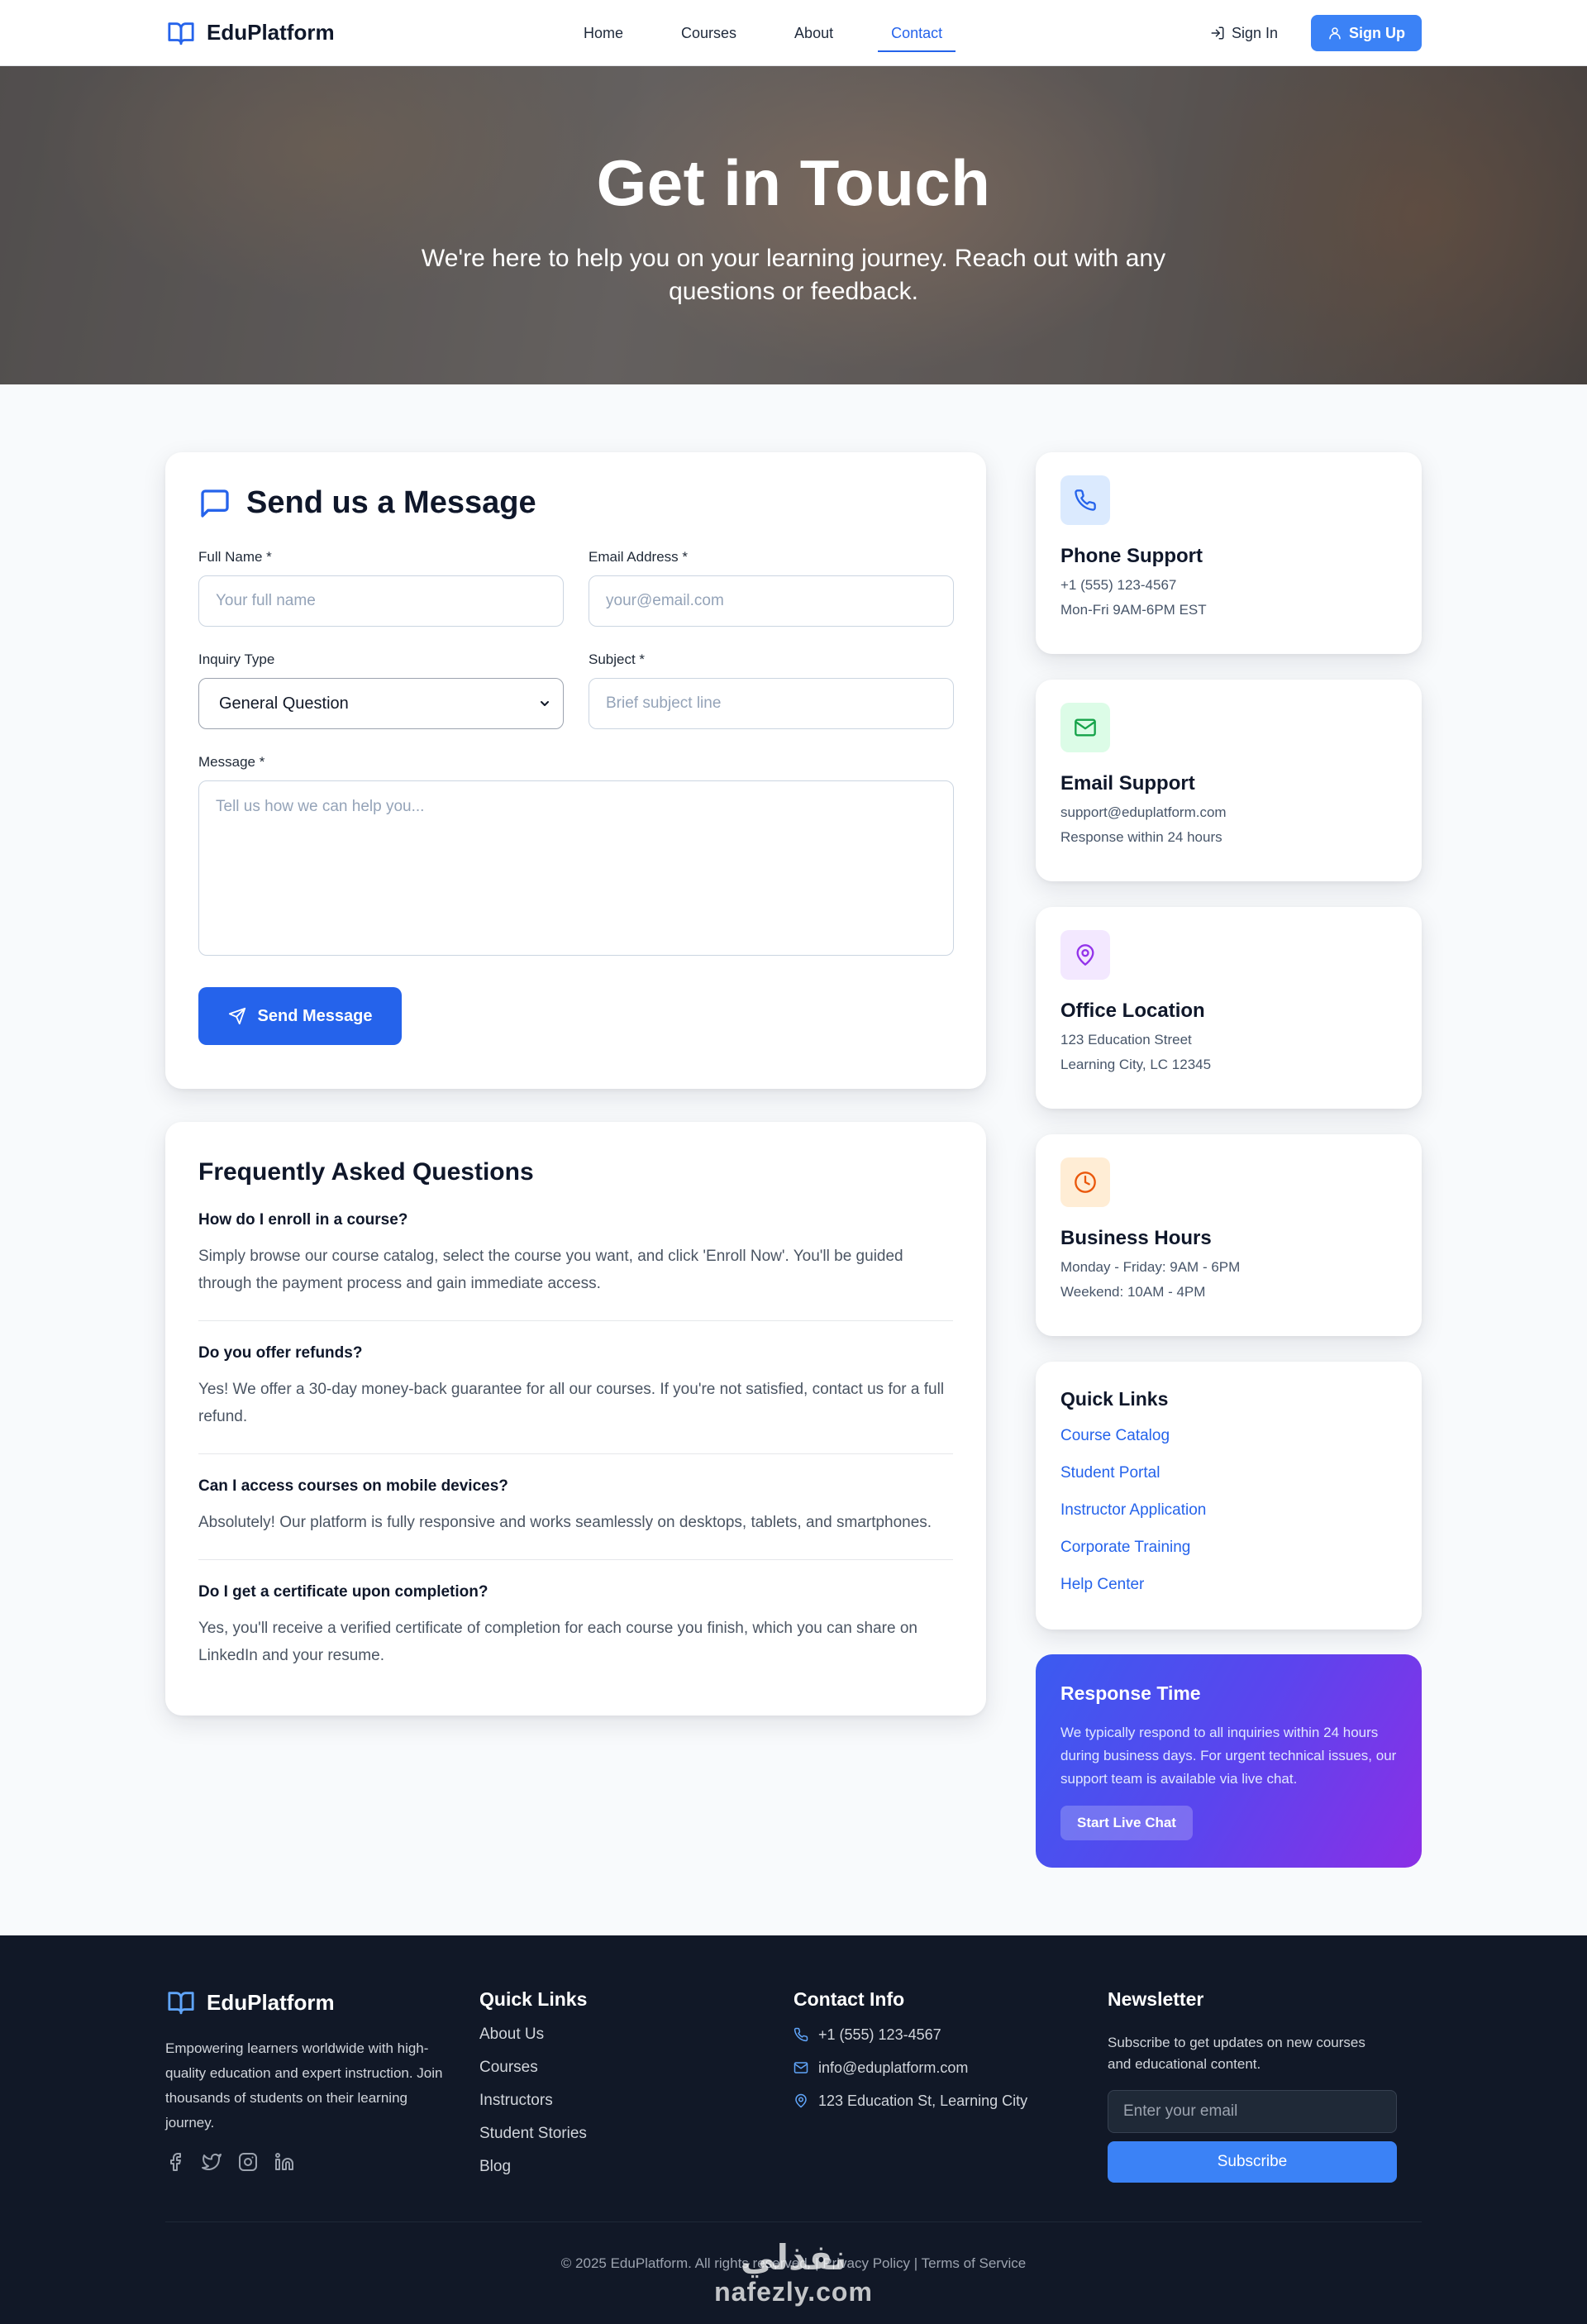 Image resolution: width=1587 pixels, height=2324 pixels. Describe the element at coordinates (1127, 783) in the screenshot. I see `email-support-title: Email Support` at that location.